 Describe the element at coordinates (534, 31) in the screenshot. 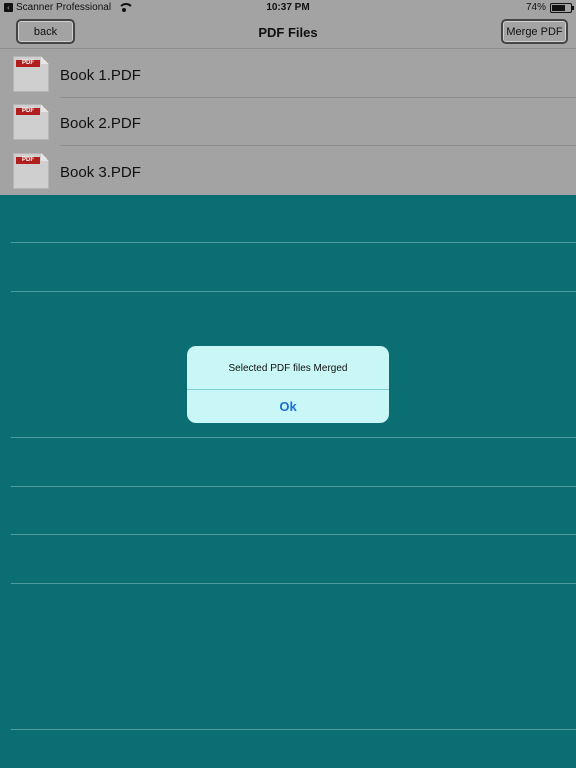

I see `merge-pdf-button: Merge PDF` at that location.